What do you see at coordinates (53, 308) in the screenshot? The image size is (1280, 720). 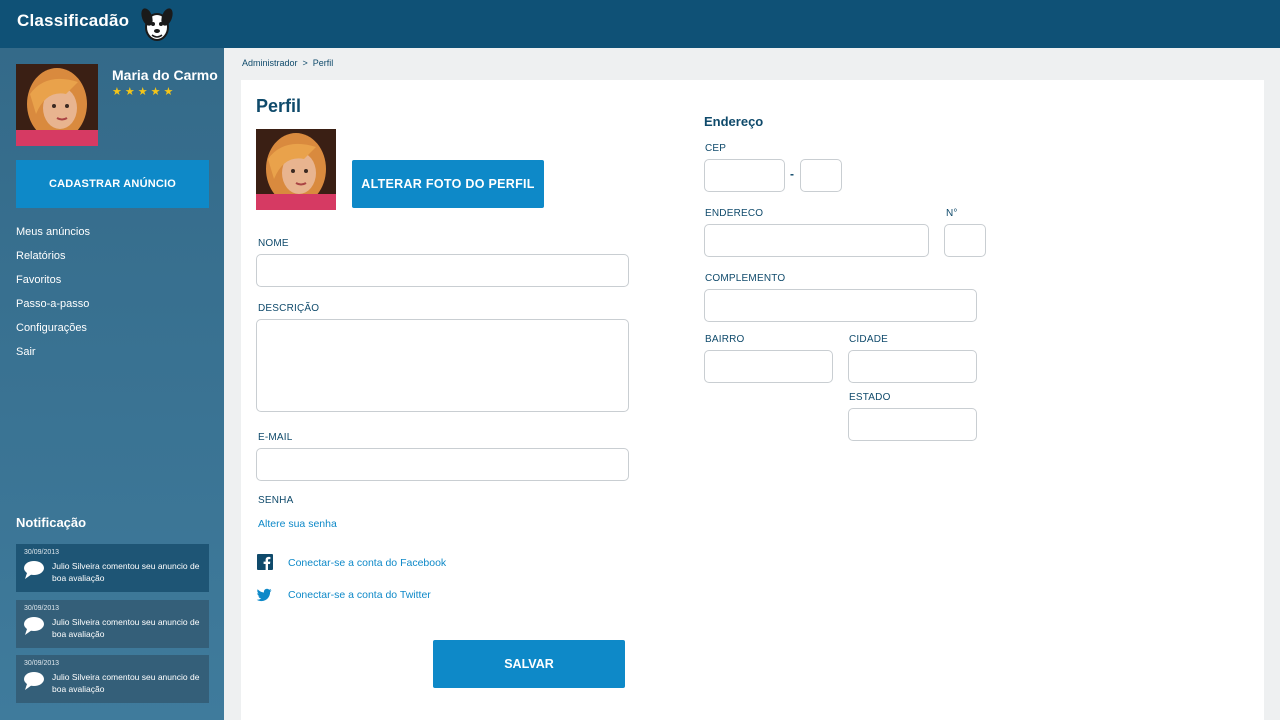 I see `sidebar-item-passo-a-passo: Passo-a-passo` at bounding box center [53, 308].